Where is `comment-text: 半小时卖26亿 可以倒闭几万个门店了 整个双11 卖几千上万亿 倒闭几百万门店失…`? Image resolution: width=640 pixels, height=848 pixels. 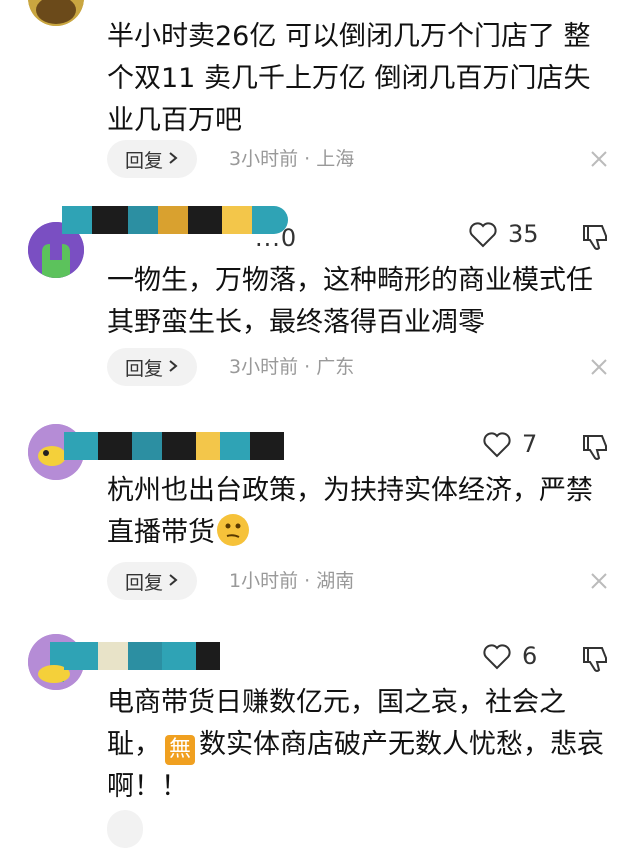
comment-text: 半小时卖26亿 可以倒闭几万个门店了 整个双11 卖几千上万亿 倒闭几百万门店失… is located at coordinates (349, 78).